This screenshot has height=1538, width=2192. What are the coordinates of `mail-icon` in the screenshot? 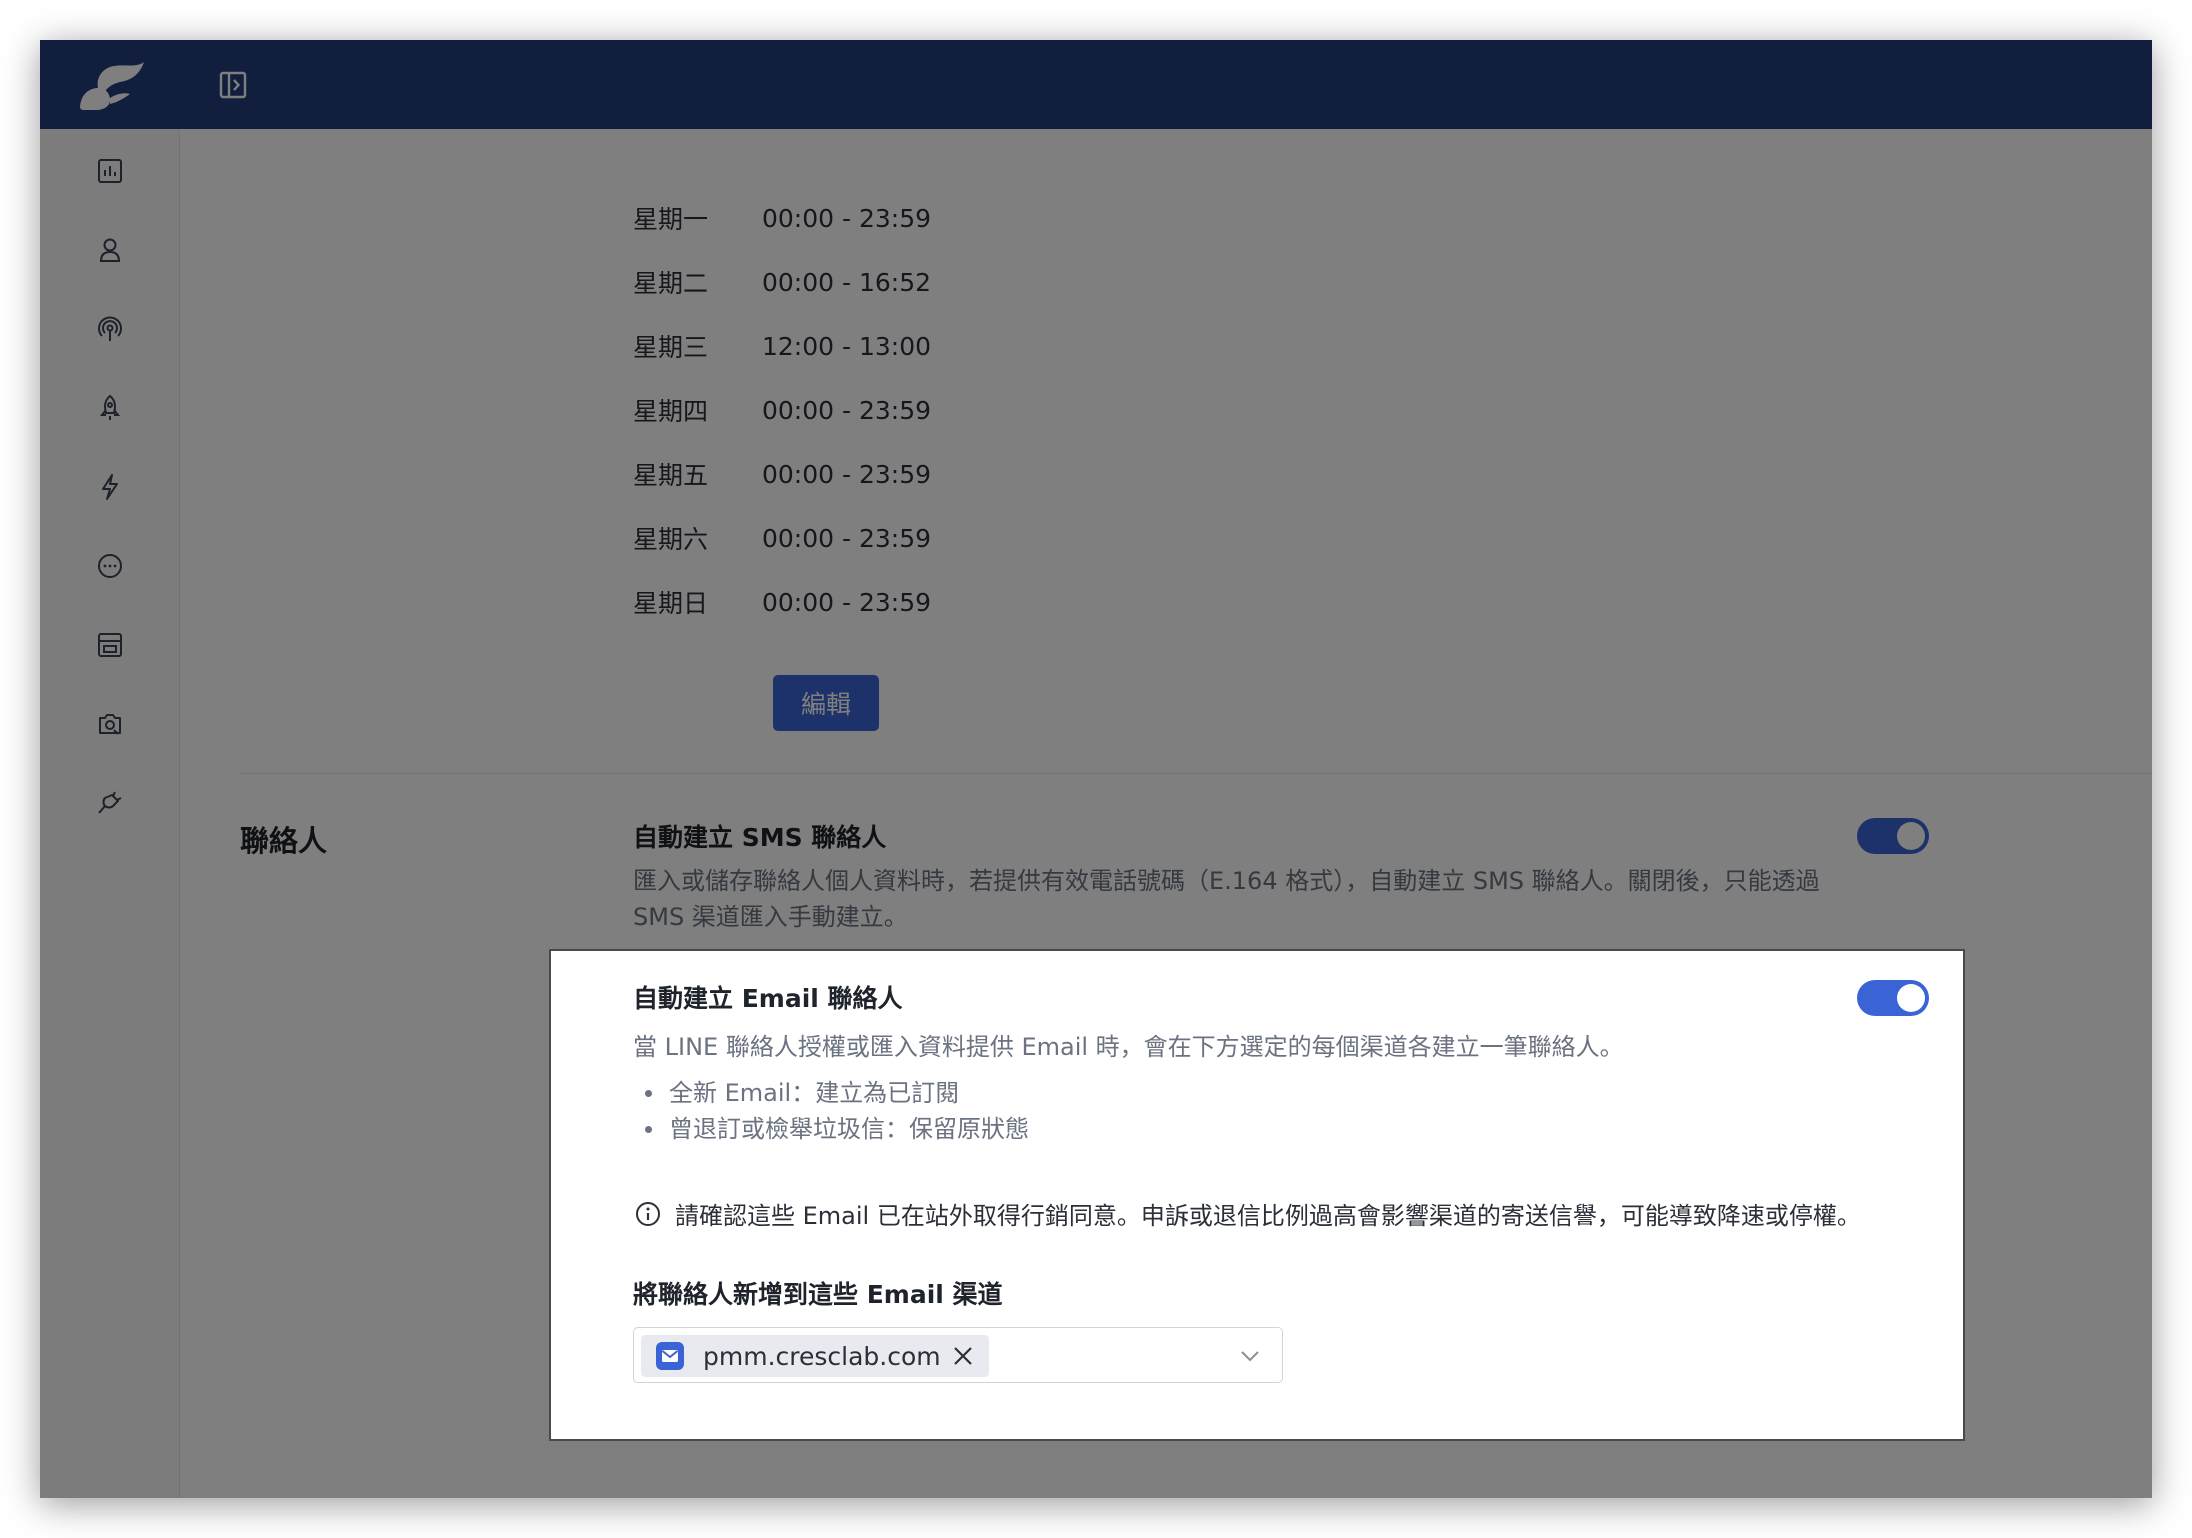 It's located at (670, 1356).